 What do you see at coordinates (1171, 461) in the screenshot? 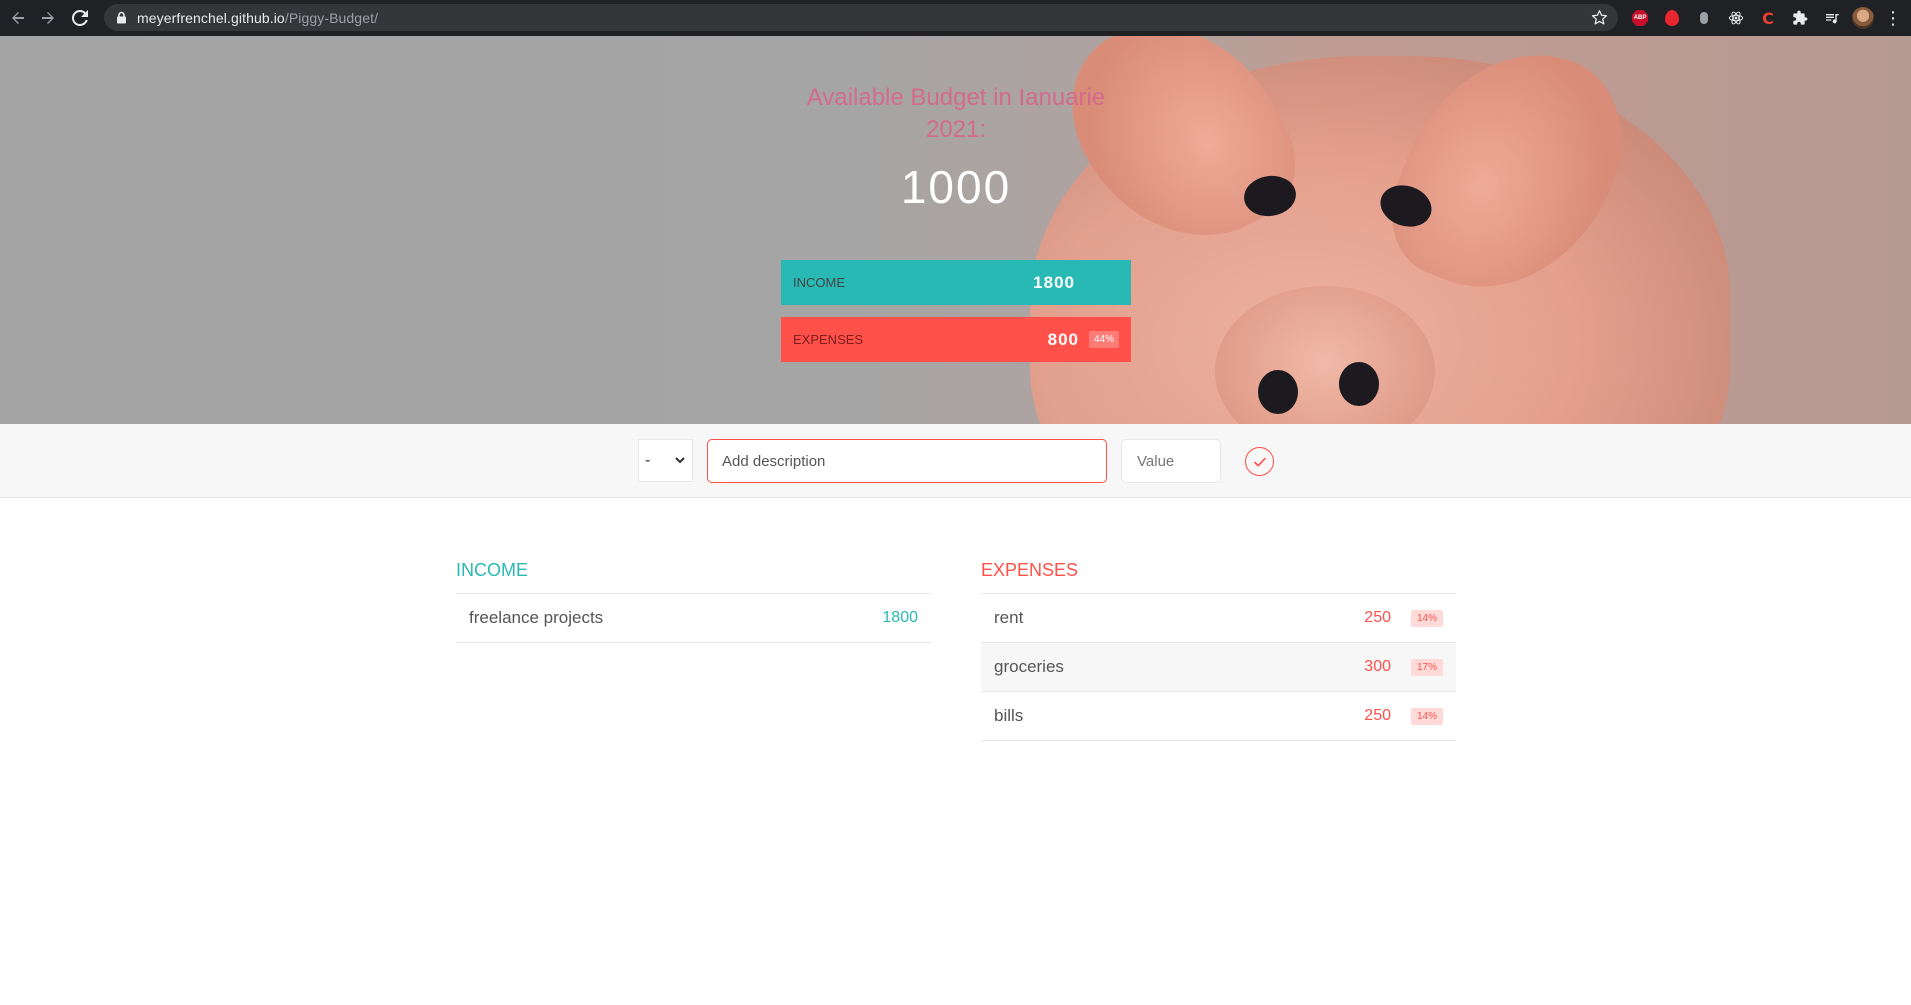
I see `value-input` at bounding box center [1171, 461].